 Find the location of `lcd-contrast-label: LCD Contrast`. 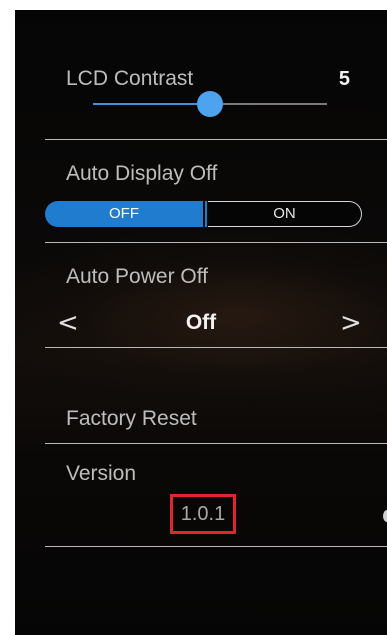

lcd-contrast-label: LCD Contrast is located at coordinates (130, 78).